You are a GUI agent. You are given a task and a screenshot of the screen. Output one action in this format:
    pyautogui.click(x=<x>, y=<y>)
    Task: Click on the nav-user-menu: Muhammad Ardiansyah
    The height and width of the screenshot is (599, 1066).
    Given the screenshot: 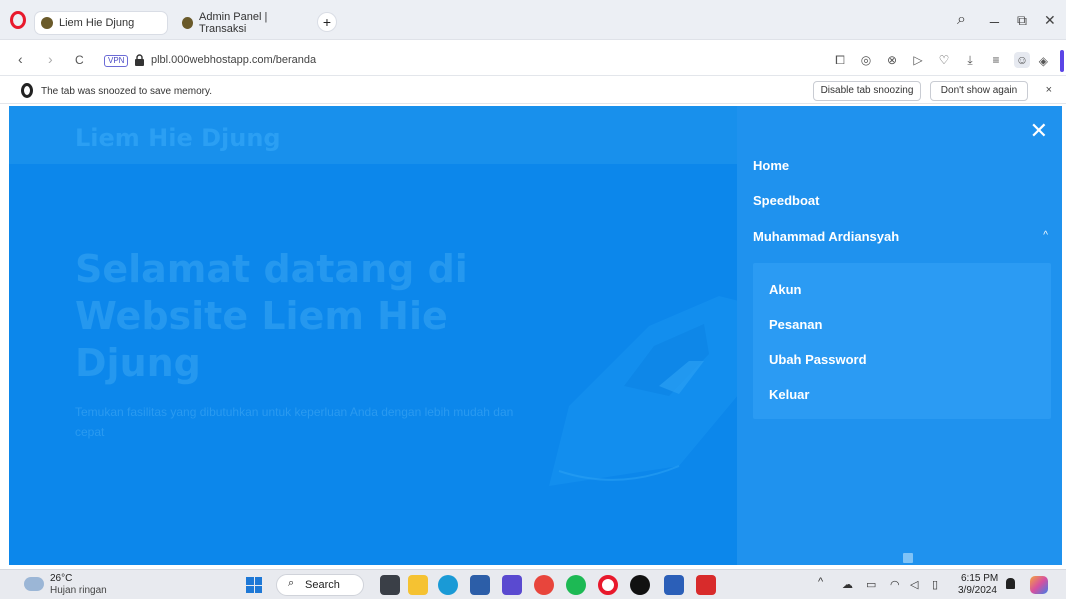 What is the action you would take?
    pyautogui.click(x=826, y=236)
    